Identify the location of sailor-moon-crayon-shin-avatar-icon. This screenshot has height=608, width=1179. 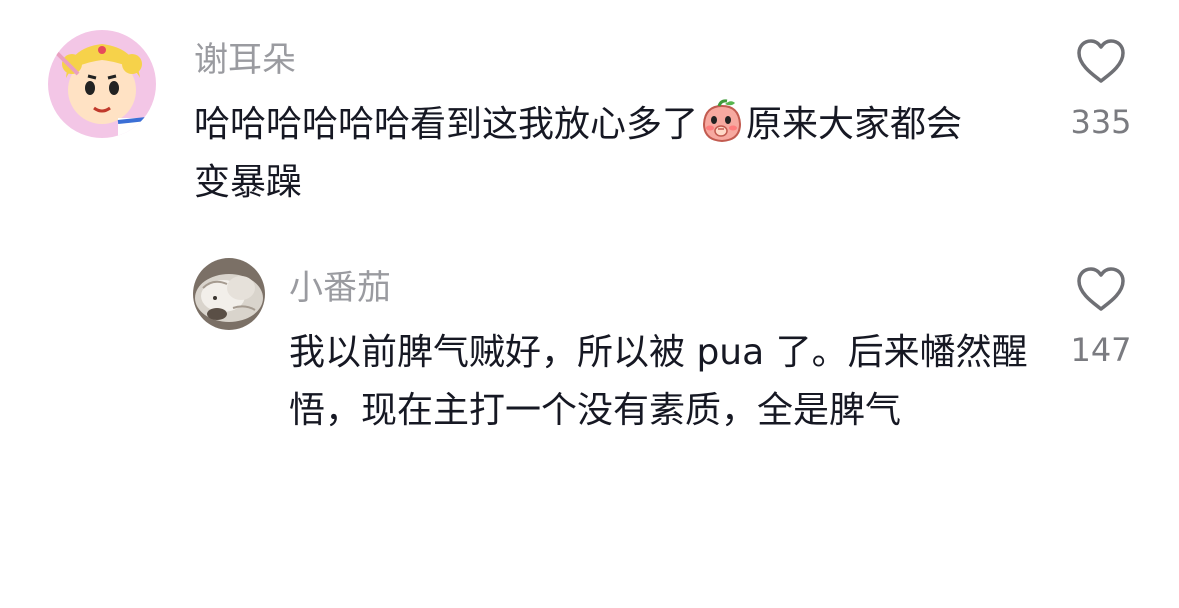
(102, 84).